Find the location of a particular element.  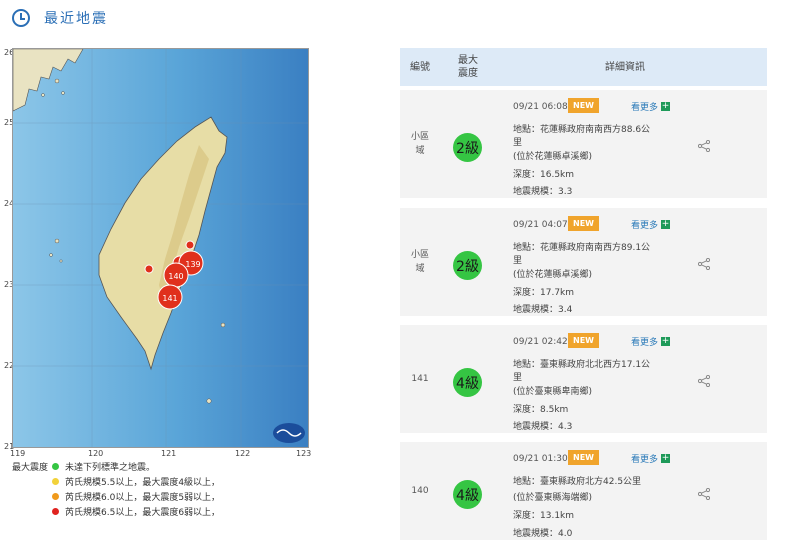

clock-icon is located at coordinates (21, 18).